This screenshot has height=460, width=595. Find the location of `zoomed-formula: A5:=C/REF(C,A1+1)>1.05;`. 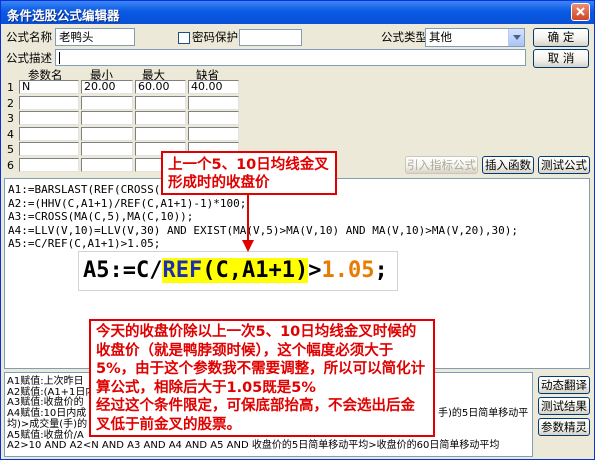

zoomed-formula: A5:=C/REF(C,A1+1)>1.05; is located at coordinates (238, 271).